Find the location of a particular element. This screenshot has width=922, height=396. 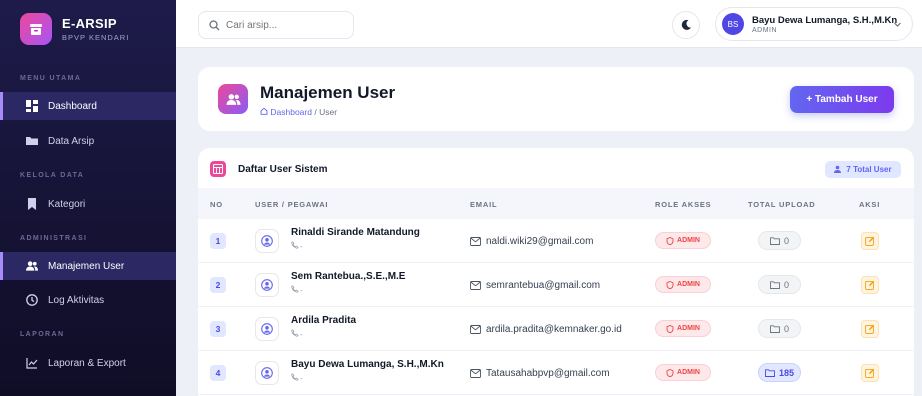

sidebar-item-label: Manajemen User is located at coordinates (86, 266).